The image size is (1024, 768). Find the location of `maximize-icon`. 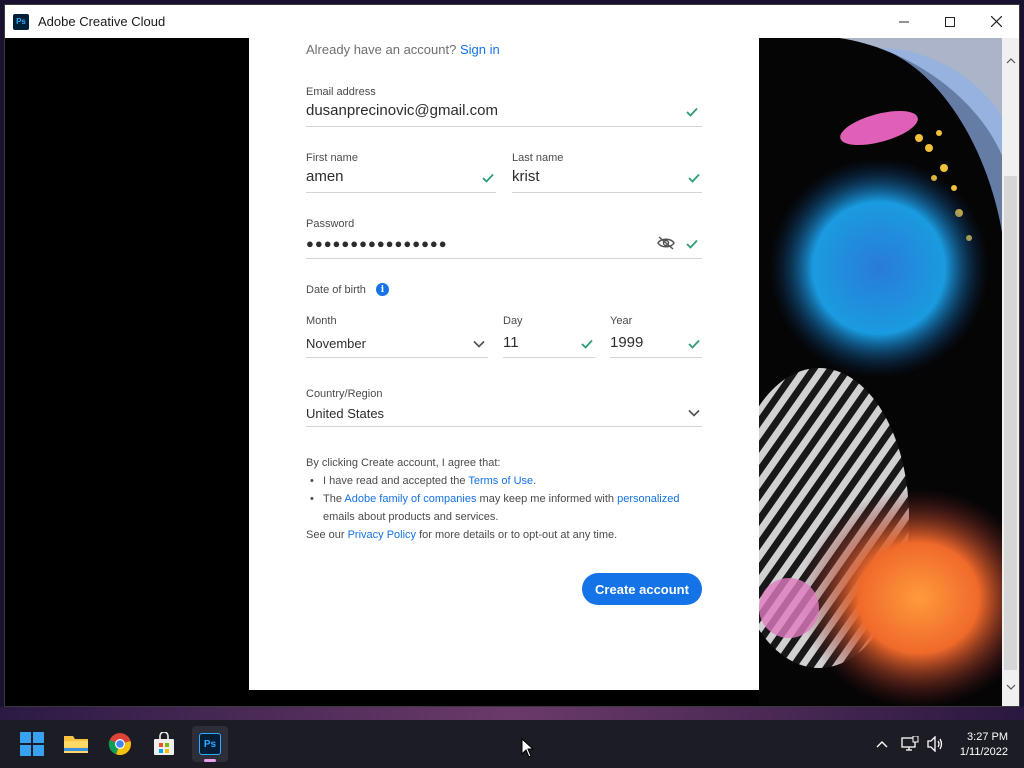

maximize-icon is located at coordinates (950, 21).